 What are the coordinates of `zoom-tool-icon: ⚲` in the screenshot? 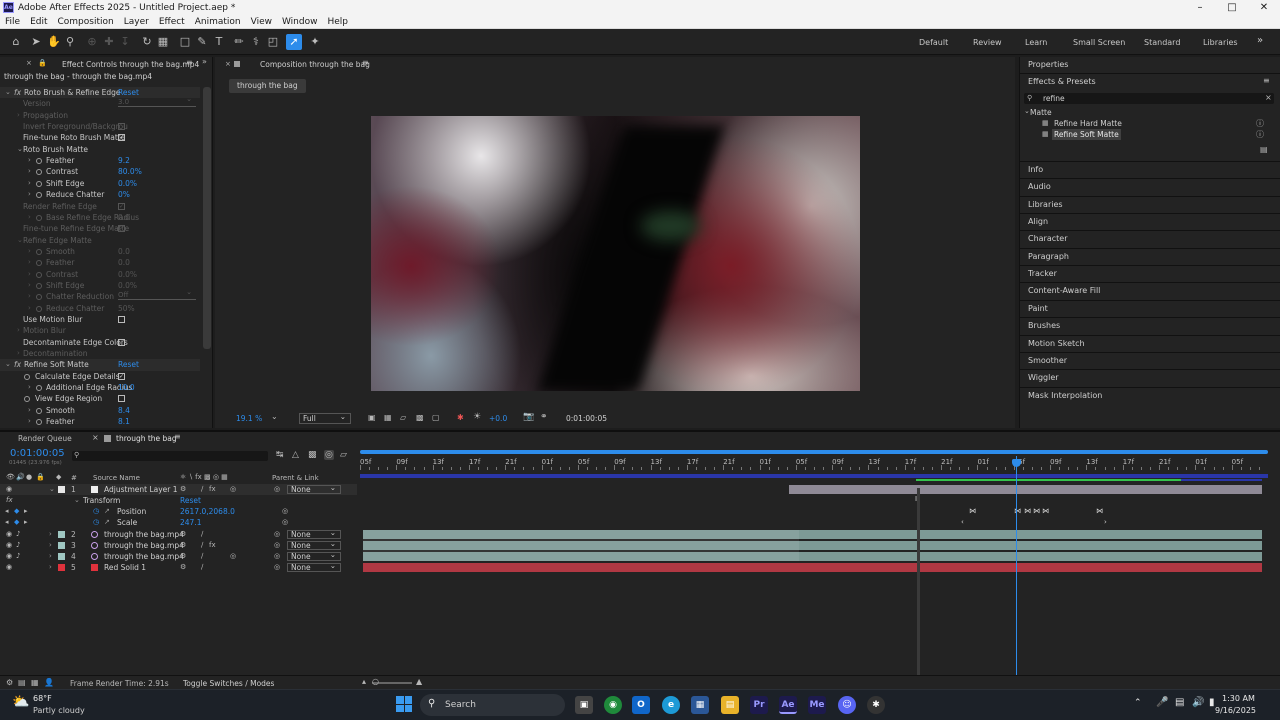 It's located at (70, 42).